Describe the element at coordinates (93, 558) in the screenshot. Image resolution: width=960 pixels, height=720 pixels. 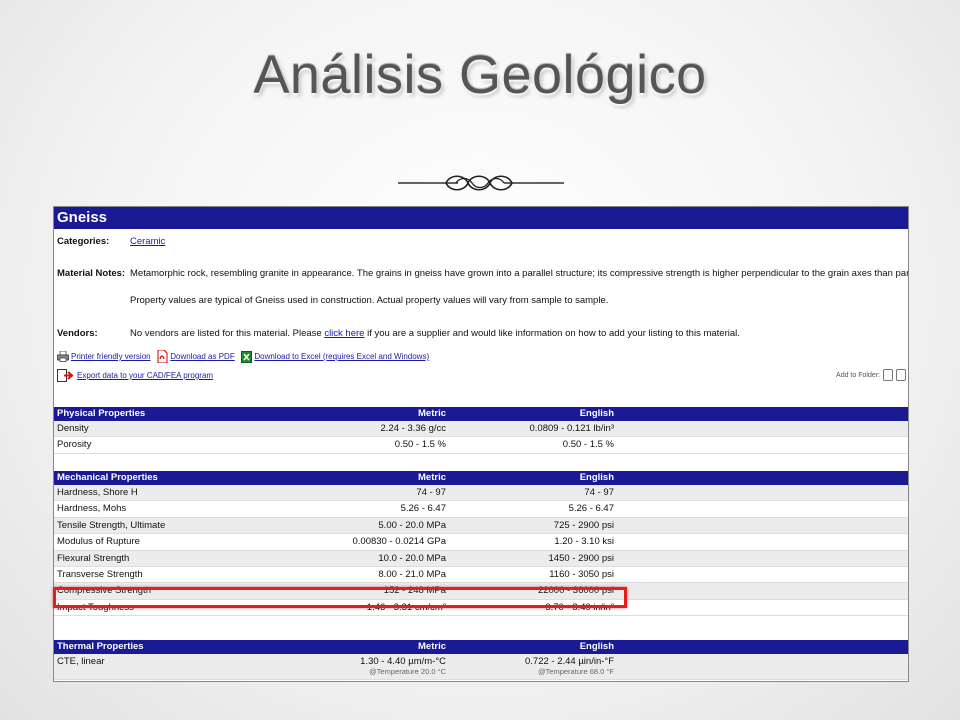
I see `property-name: Flexural Strength` at that location.